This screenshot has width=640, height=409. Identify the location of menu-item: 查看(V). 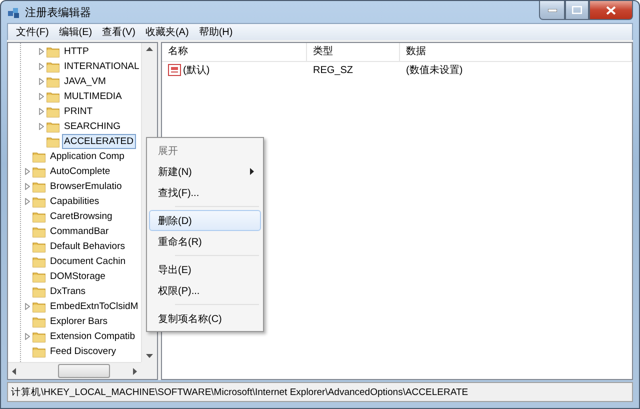
(120, 32).